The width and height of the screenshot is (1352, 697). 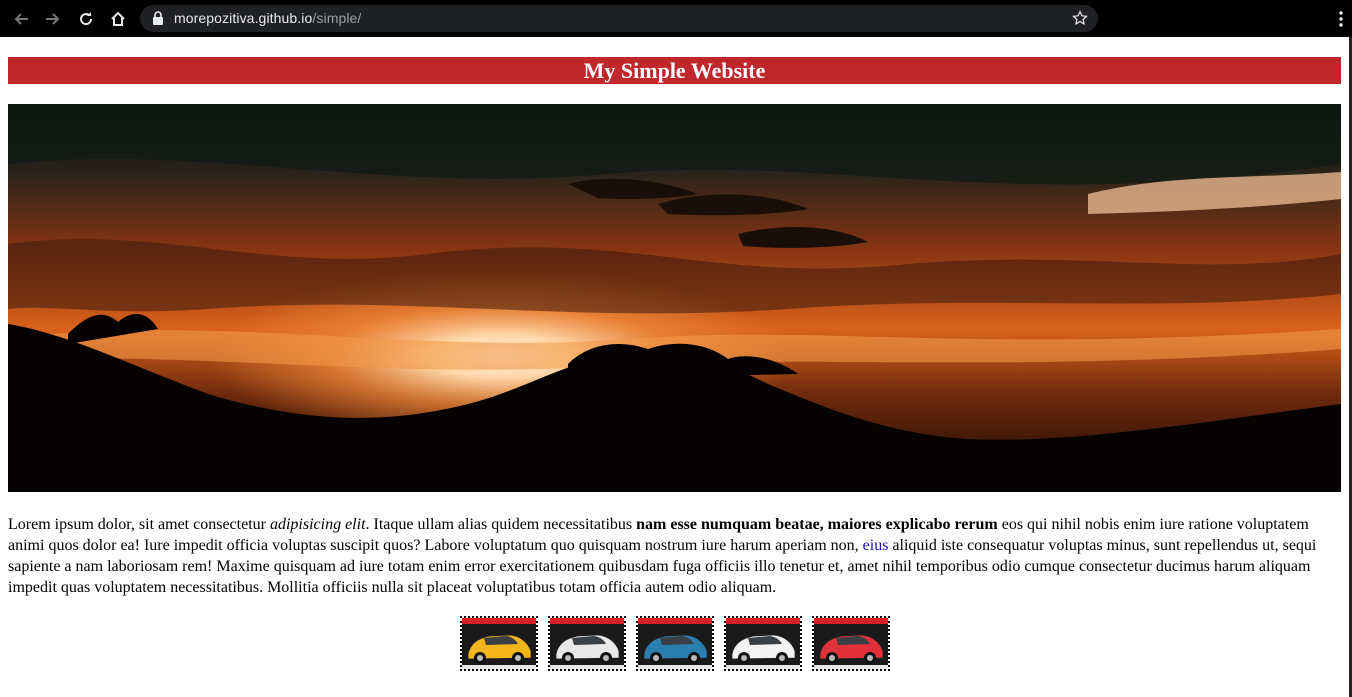 What do you see at coordinates (158, 20) in the screenshot?
I see `lock-icon` at bounding box center [158, 20].